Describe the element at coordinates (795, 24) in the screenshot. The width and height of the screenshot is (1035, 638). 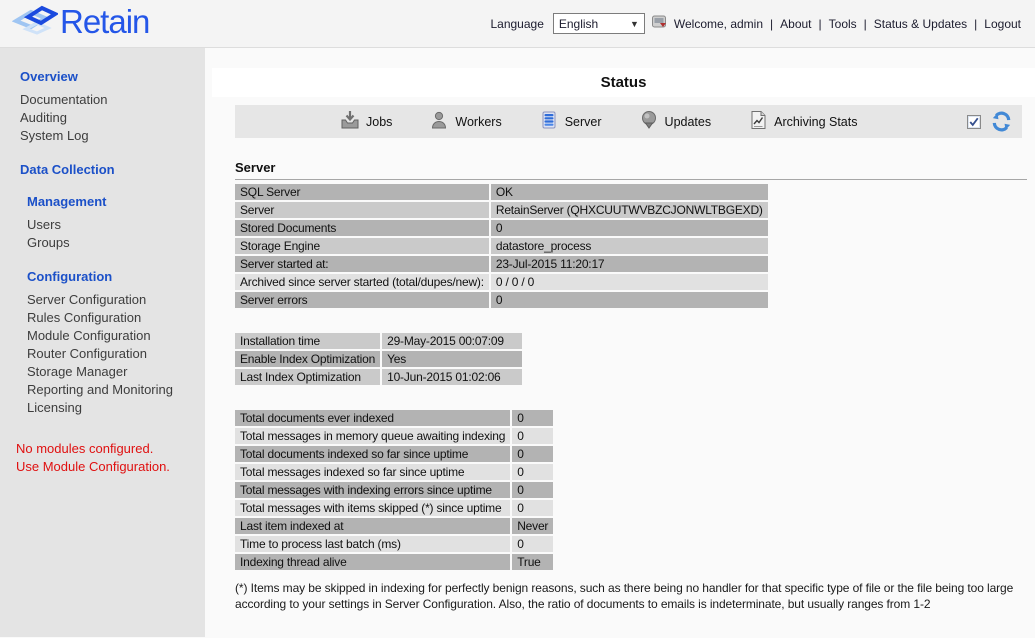
I see `nav-link-about: About` at that location.